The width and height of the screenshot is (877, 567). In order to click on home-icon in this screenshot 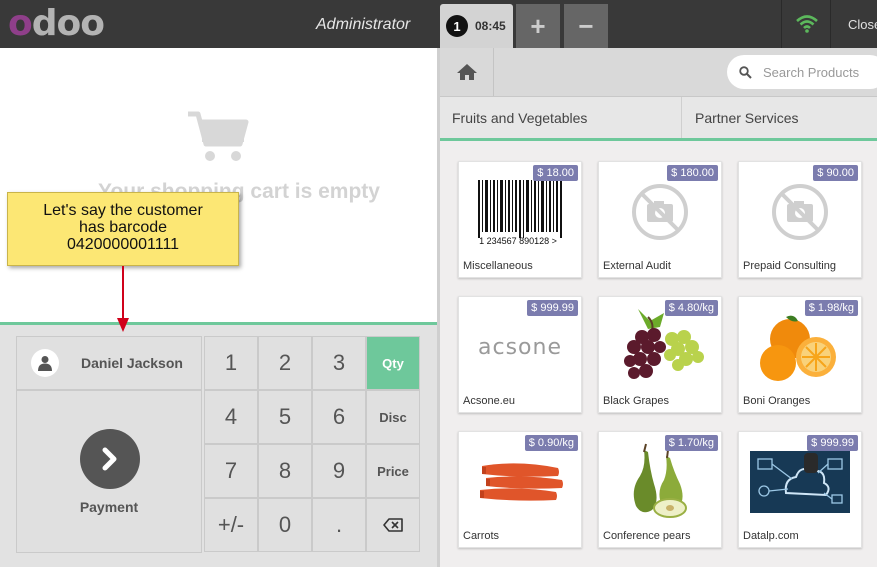, I will do `click(466, 72)`.